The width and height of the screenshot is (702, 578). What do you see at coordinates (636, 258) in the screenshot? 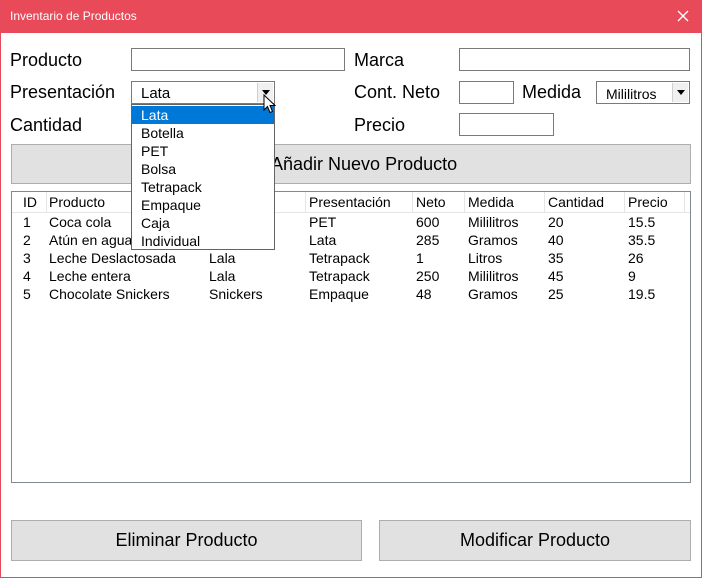
I see `cell-precio: 26` at bounding box center [636, 258].